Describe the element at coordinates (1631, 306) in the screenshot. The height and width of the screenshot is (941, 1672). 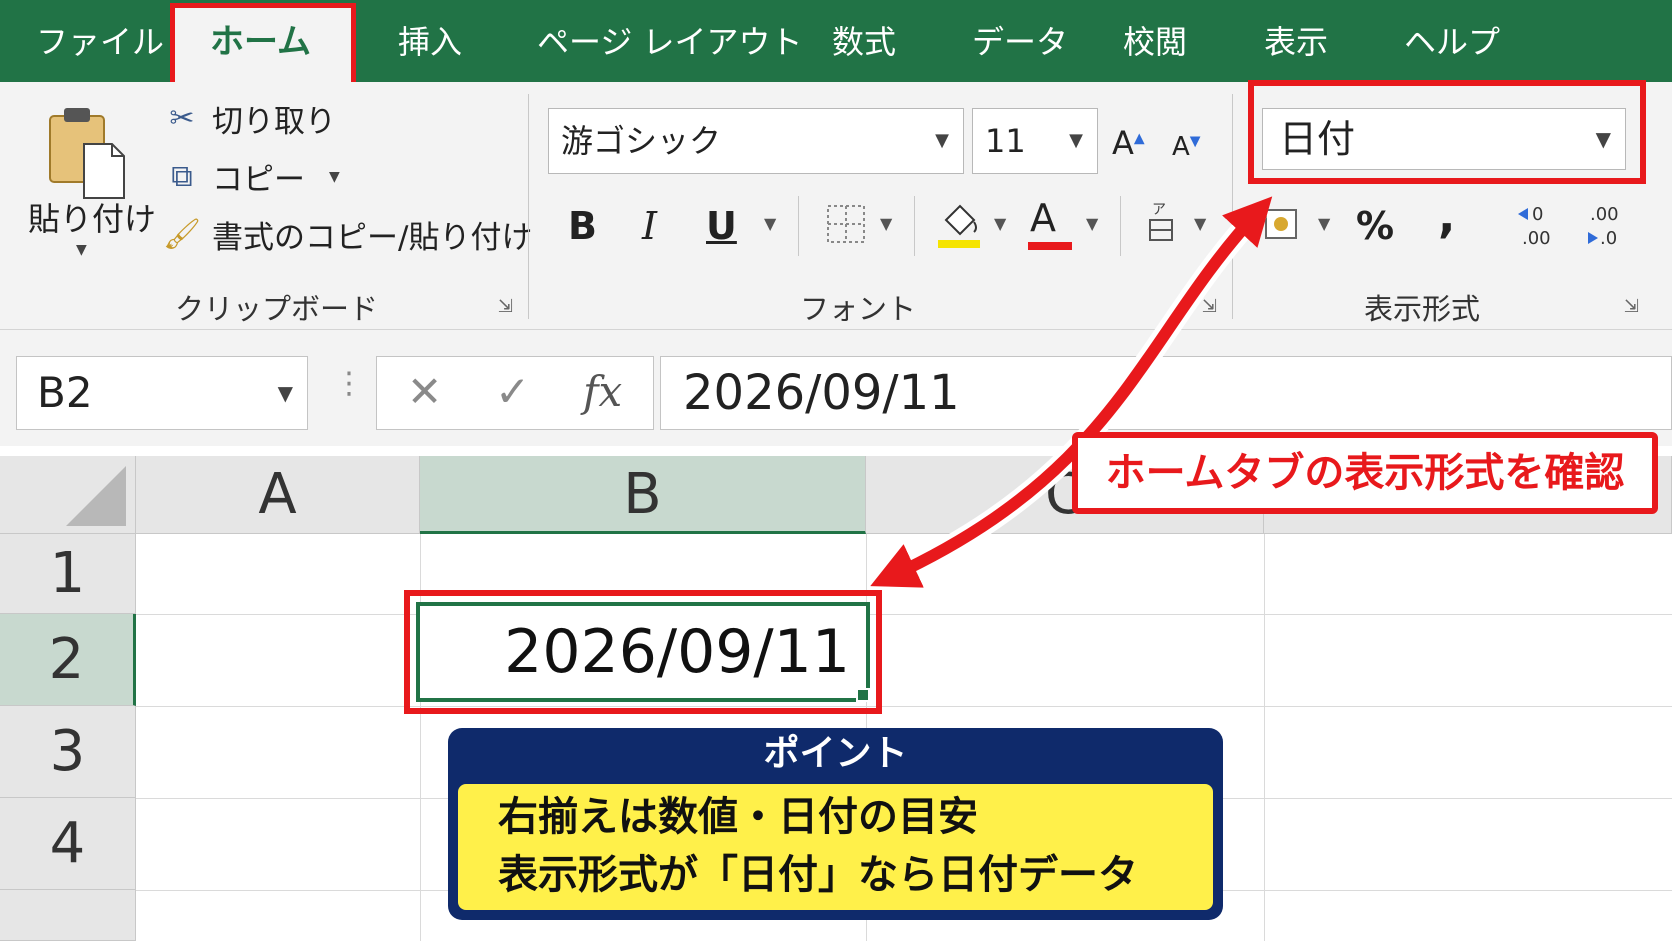
I see `number-launcher-icon: ⇲` at that location.